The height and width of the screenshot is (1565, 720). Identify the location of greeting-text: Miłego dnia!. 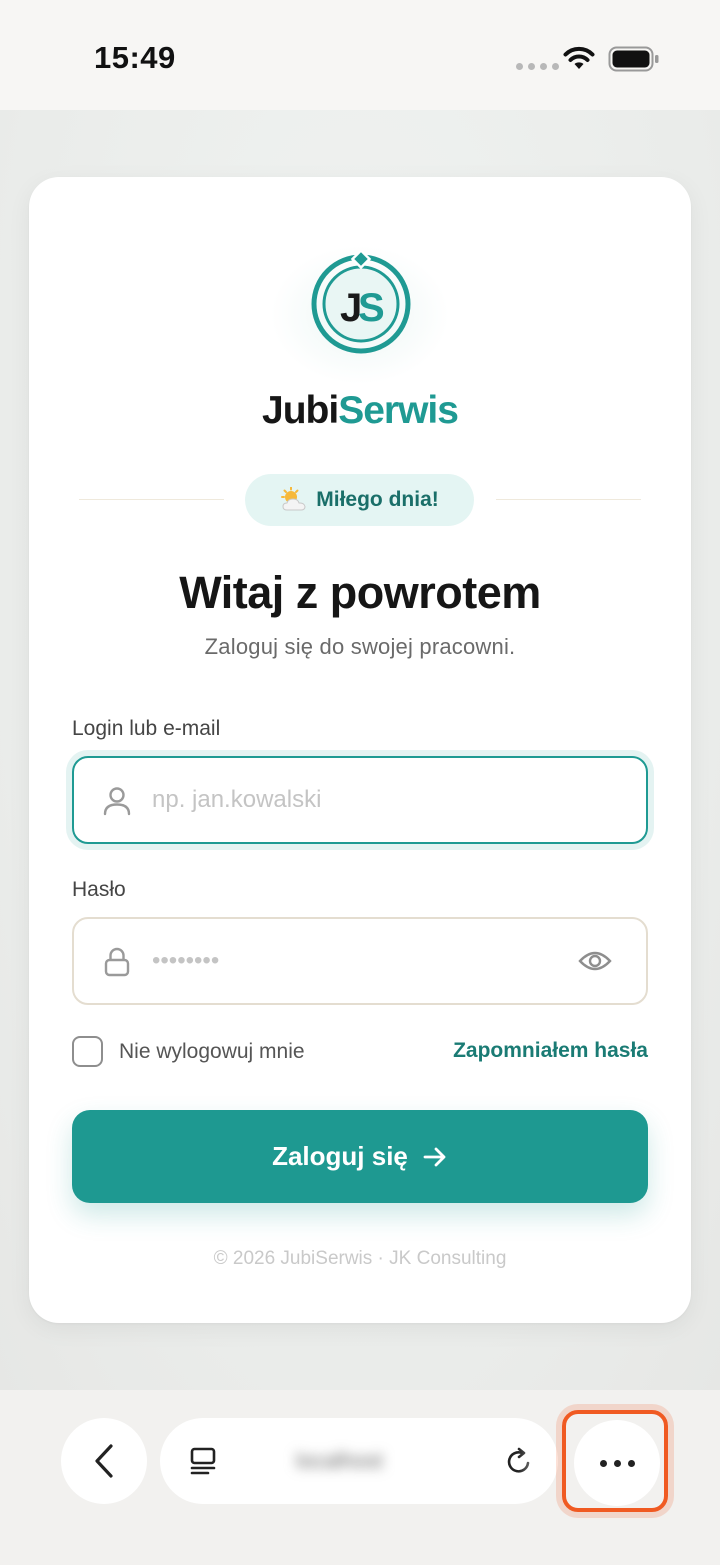
(377, 499).